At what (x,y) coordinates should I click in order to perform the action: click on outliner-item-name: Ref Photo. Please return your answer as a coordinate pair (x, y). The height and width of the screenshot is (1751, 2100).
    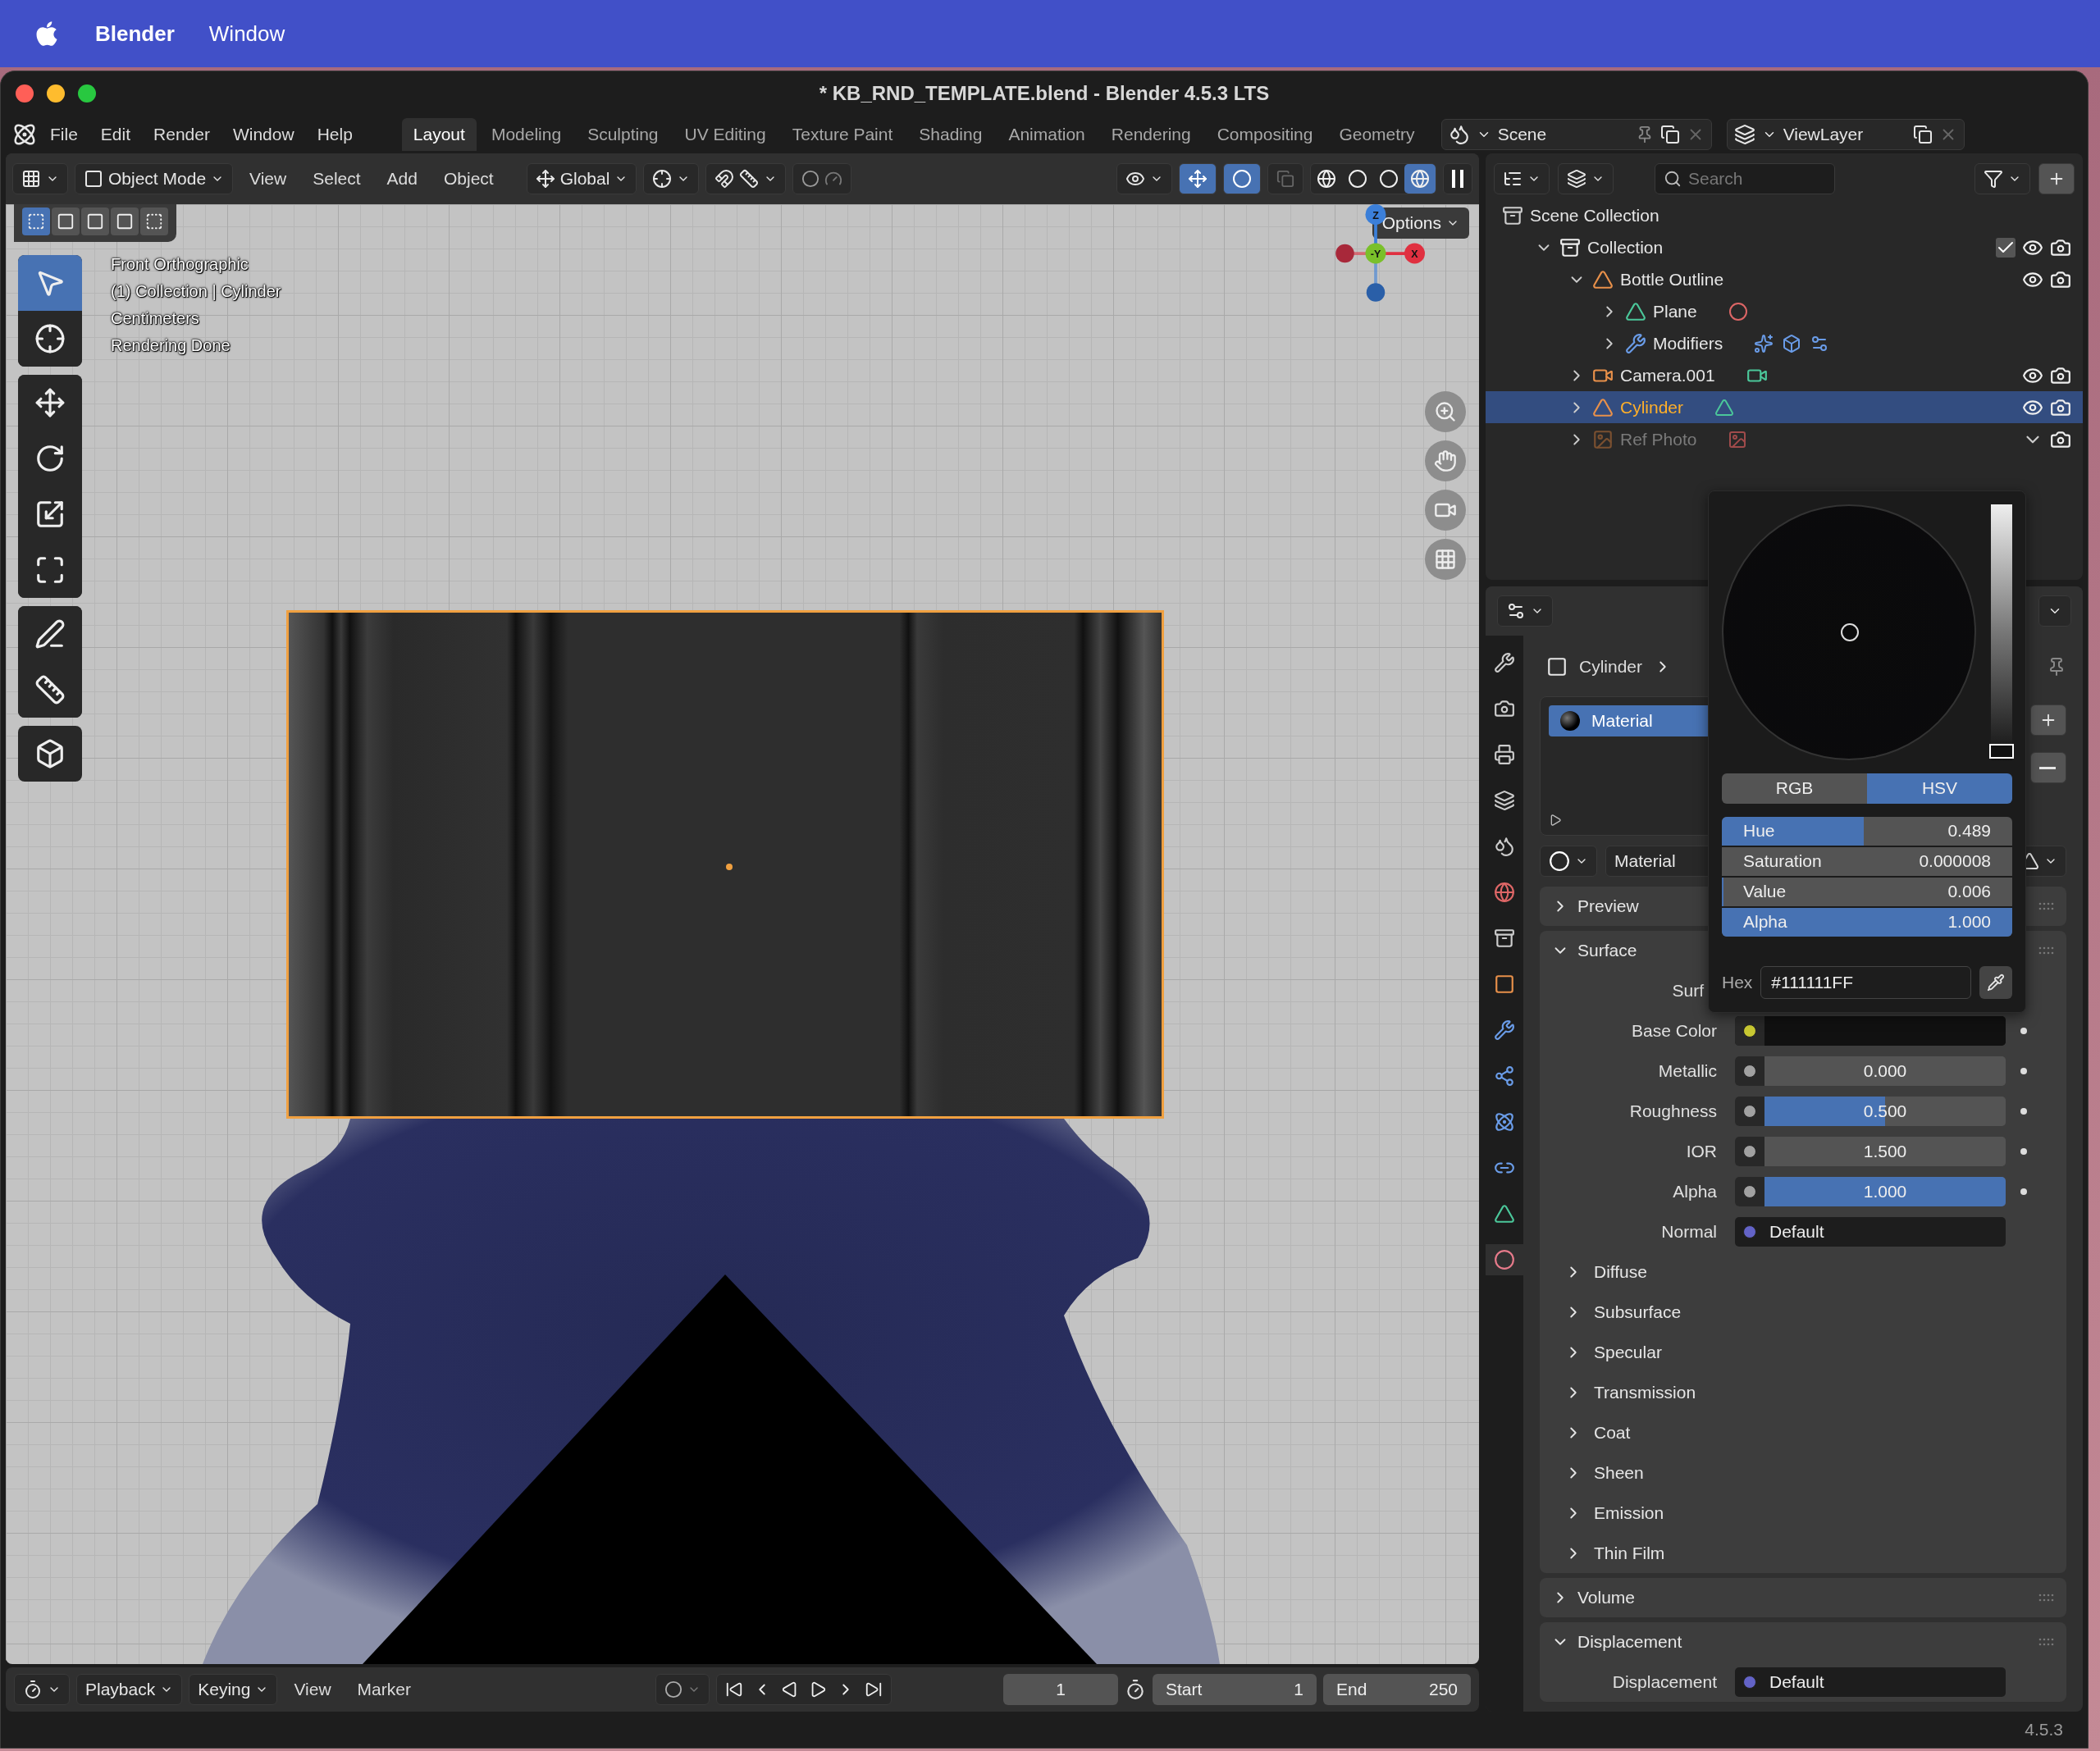
    Looking at the image, I should click on (1658, 439).